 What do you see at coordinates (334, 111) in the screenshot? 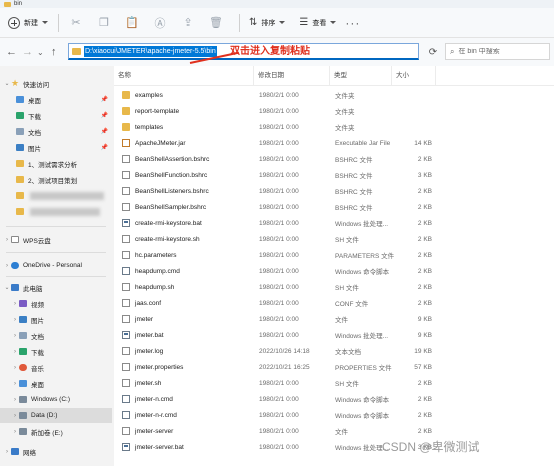
I see `file-row: report-template 1980/2/1 0:00 文件夹` at bounding box center [334, 111].